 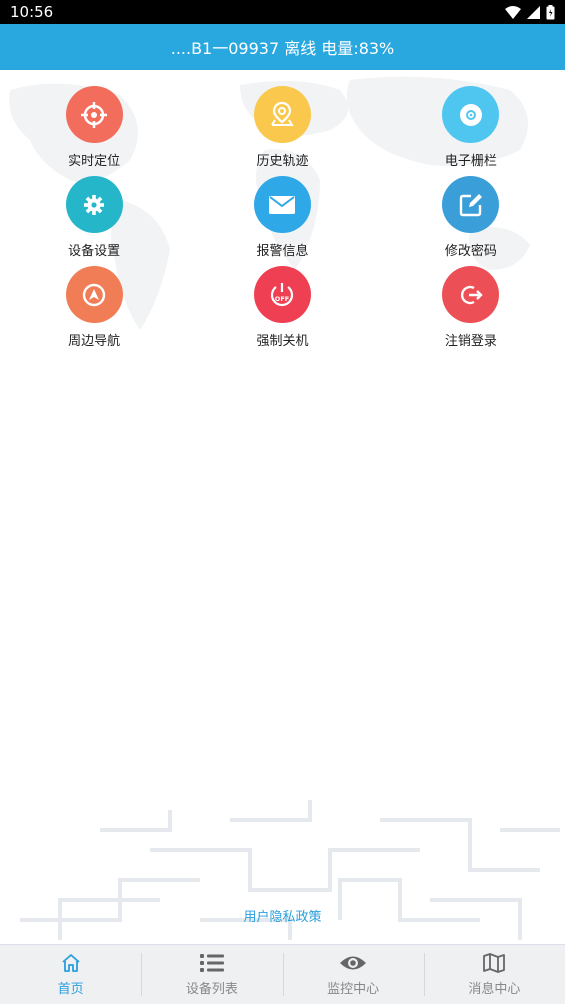 I want to click on status-icons, so click(x=530, y=12).